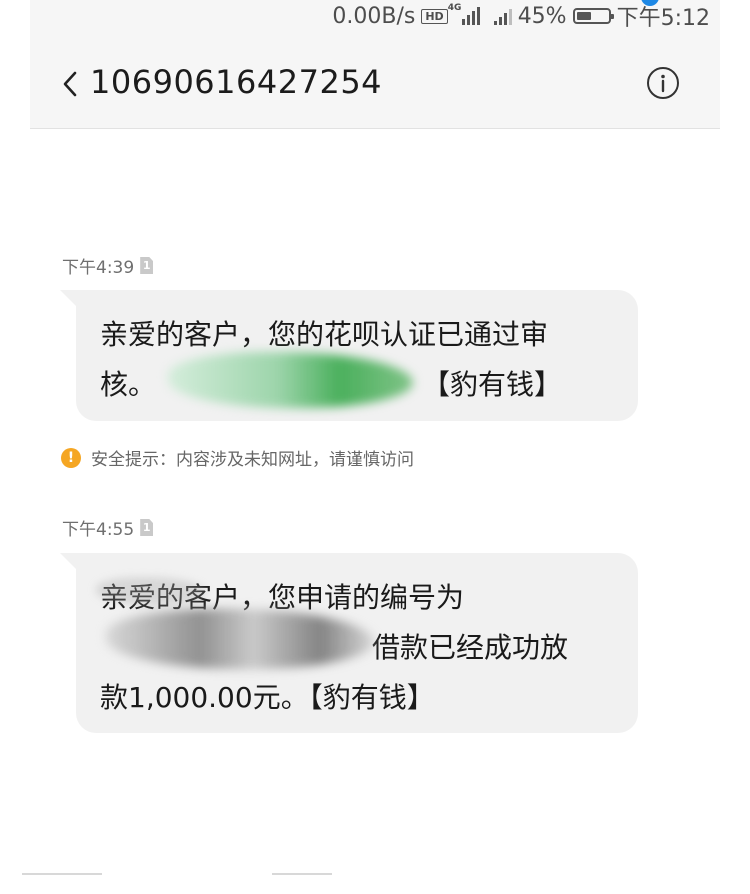  Describe the element at coordinates (70, 84) in the screenshot. I see `back-icon` at that location.